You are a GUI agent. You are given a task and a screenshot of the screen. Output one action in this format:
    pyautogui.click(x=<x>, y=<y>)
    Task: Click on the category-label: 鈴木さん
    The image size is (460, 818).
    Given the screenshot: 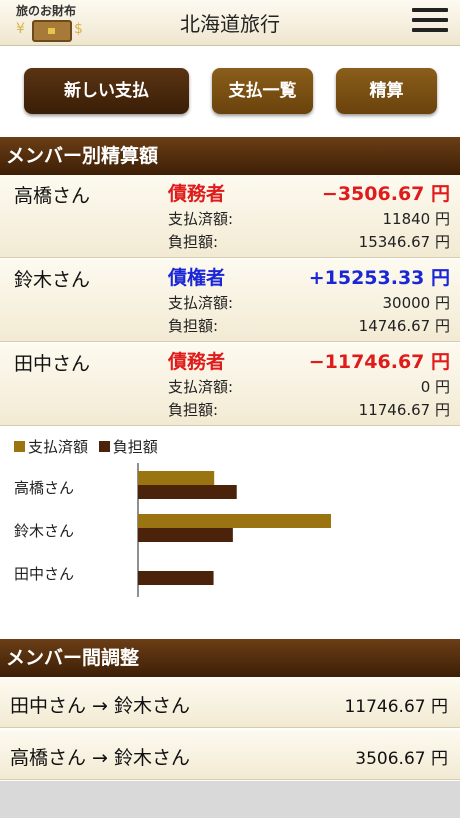 What is the action you would take?
    pyautogui.click(x=44, y=531)
    